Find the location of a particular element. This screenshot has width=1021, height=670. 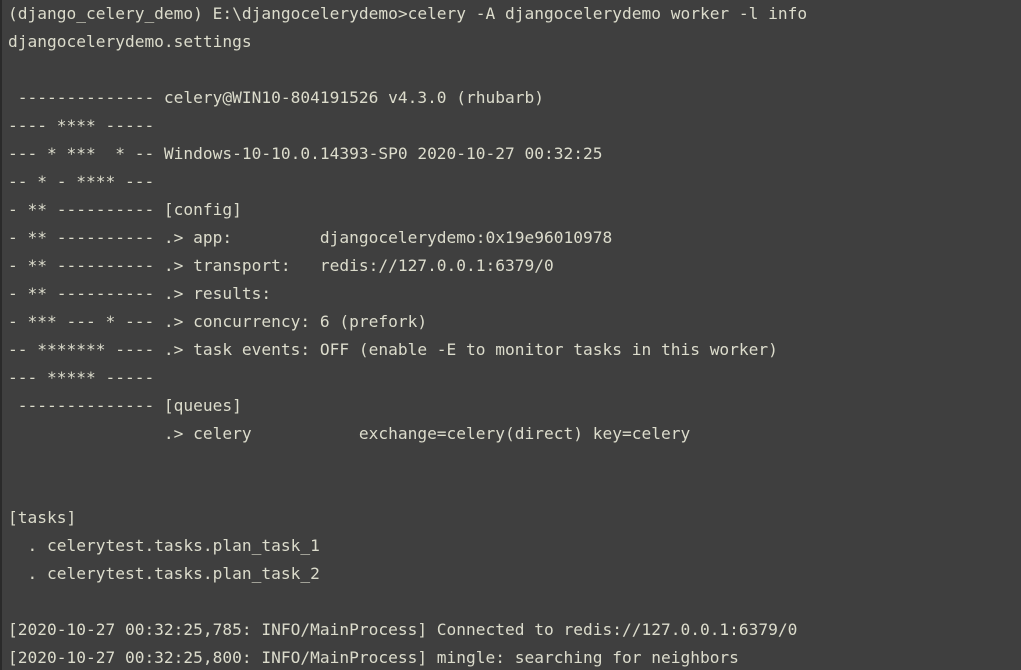

terminal-line-tasks-header: [tasks] is located at coordinates (42, 517).